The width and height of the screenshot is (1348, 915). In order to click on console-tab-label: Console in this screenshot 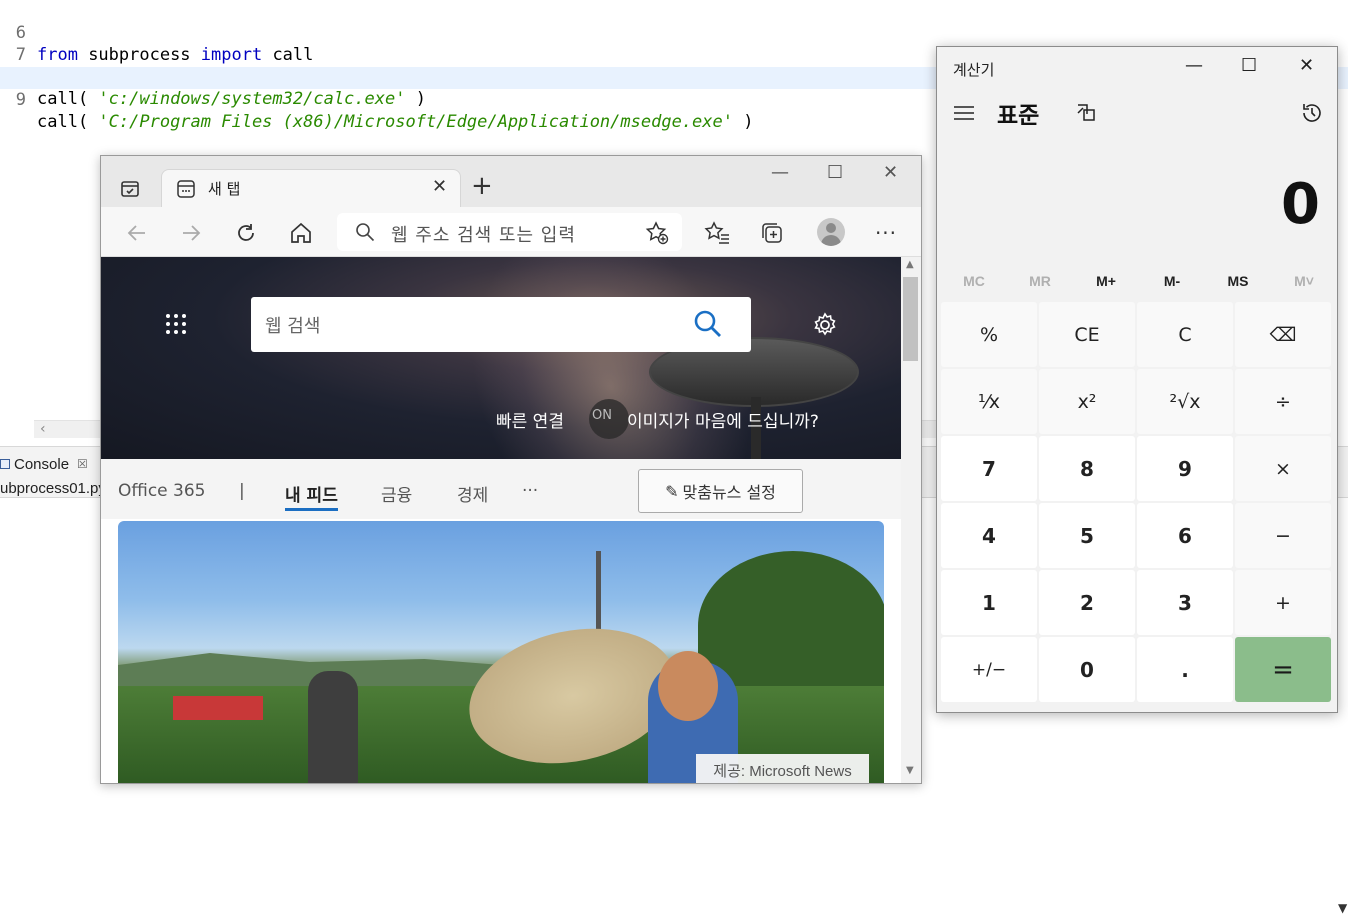, I will do `click(42, 464)`.